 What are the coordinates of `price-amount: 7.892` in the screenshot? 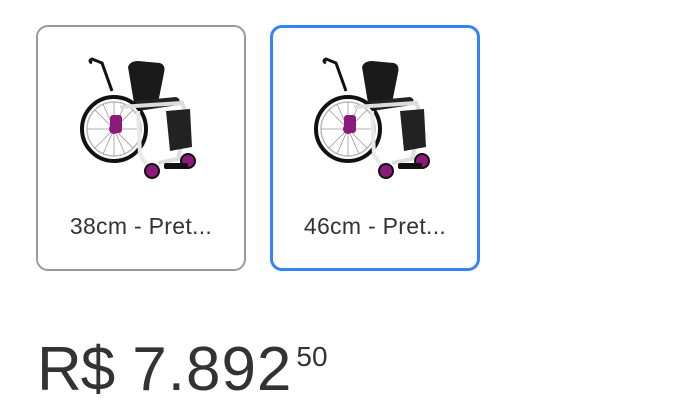 It's located at (212, 369).